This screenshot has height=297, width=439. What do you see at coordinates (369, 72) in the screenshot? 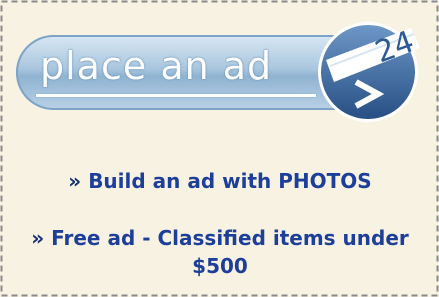
I see `badge-24-icon: 24` at bounding box center [369, 72].